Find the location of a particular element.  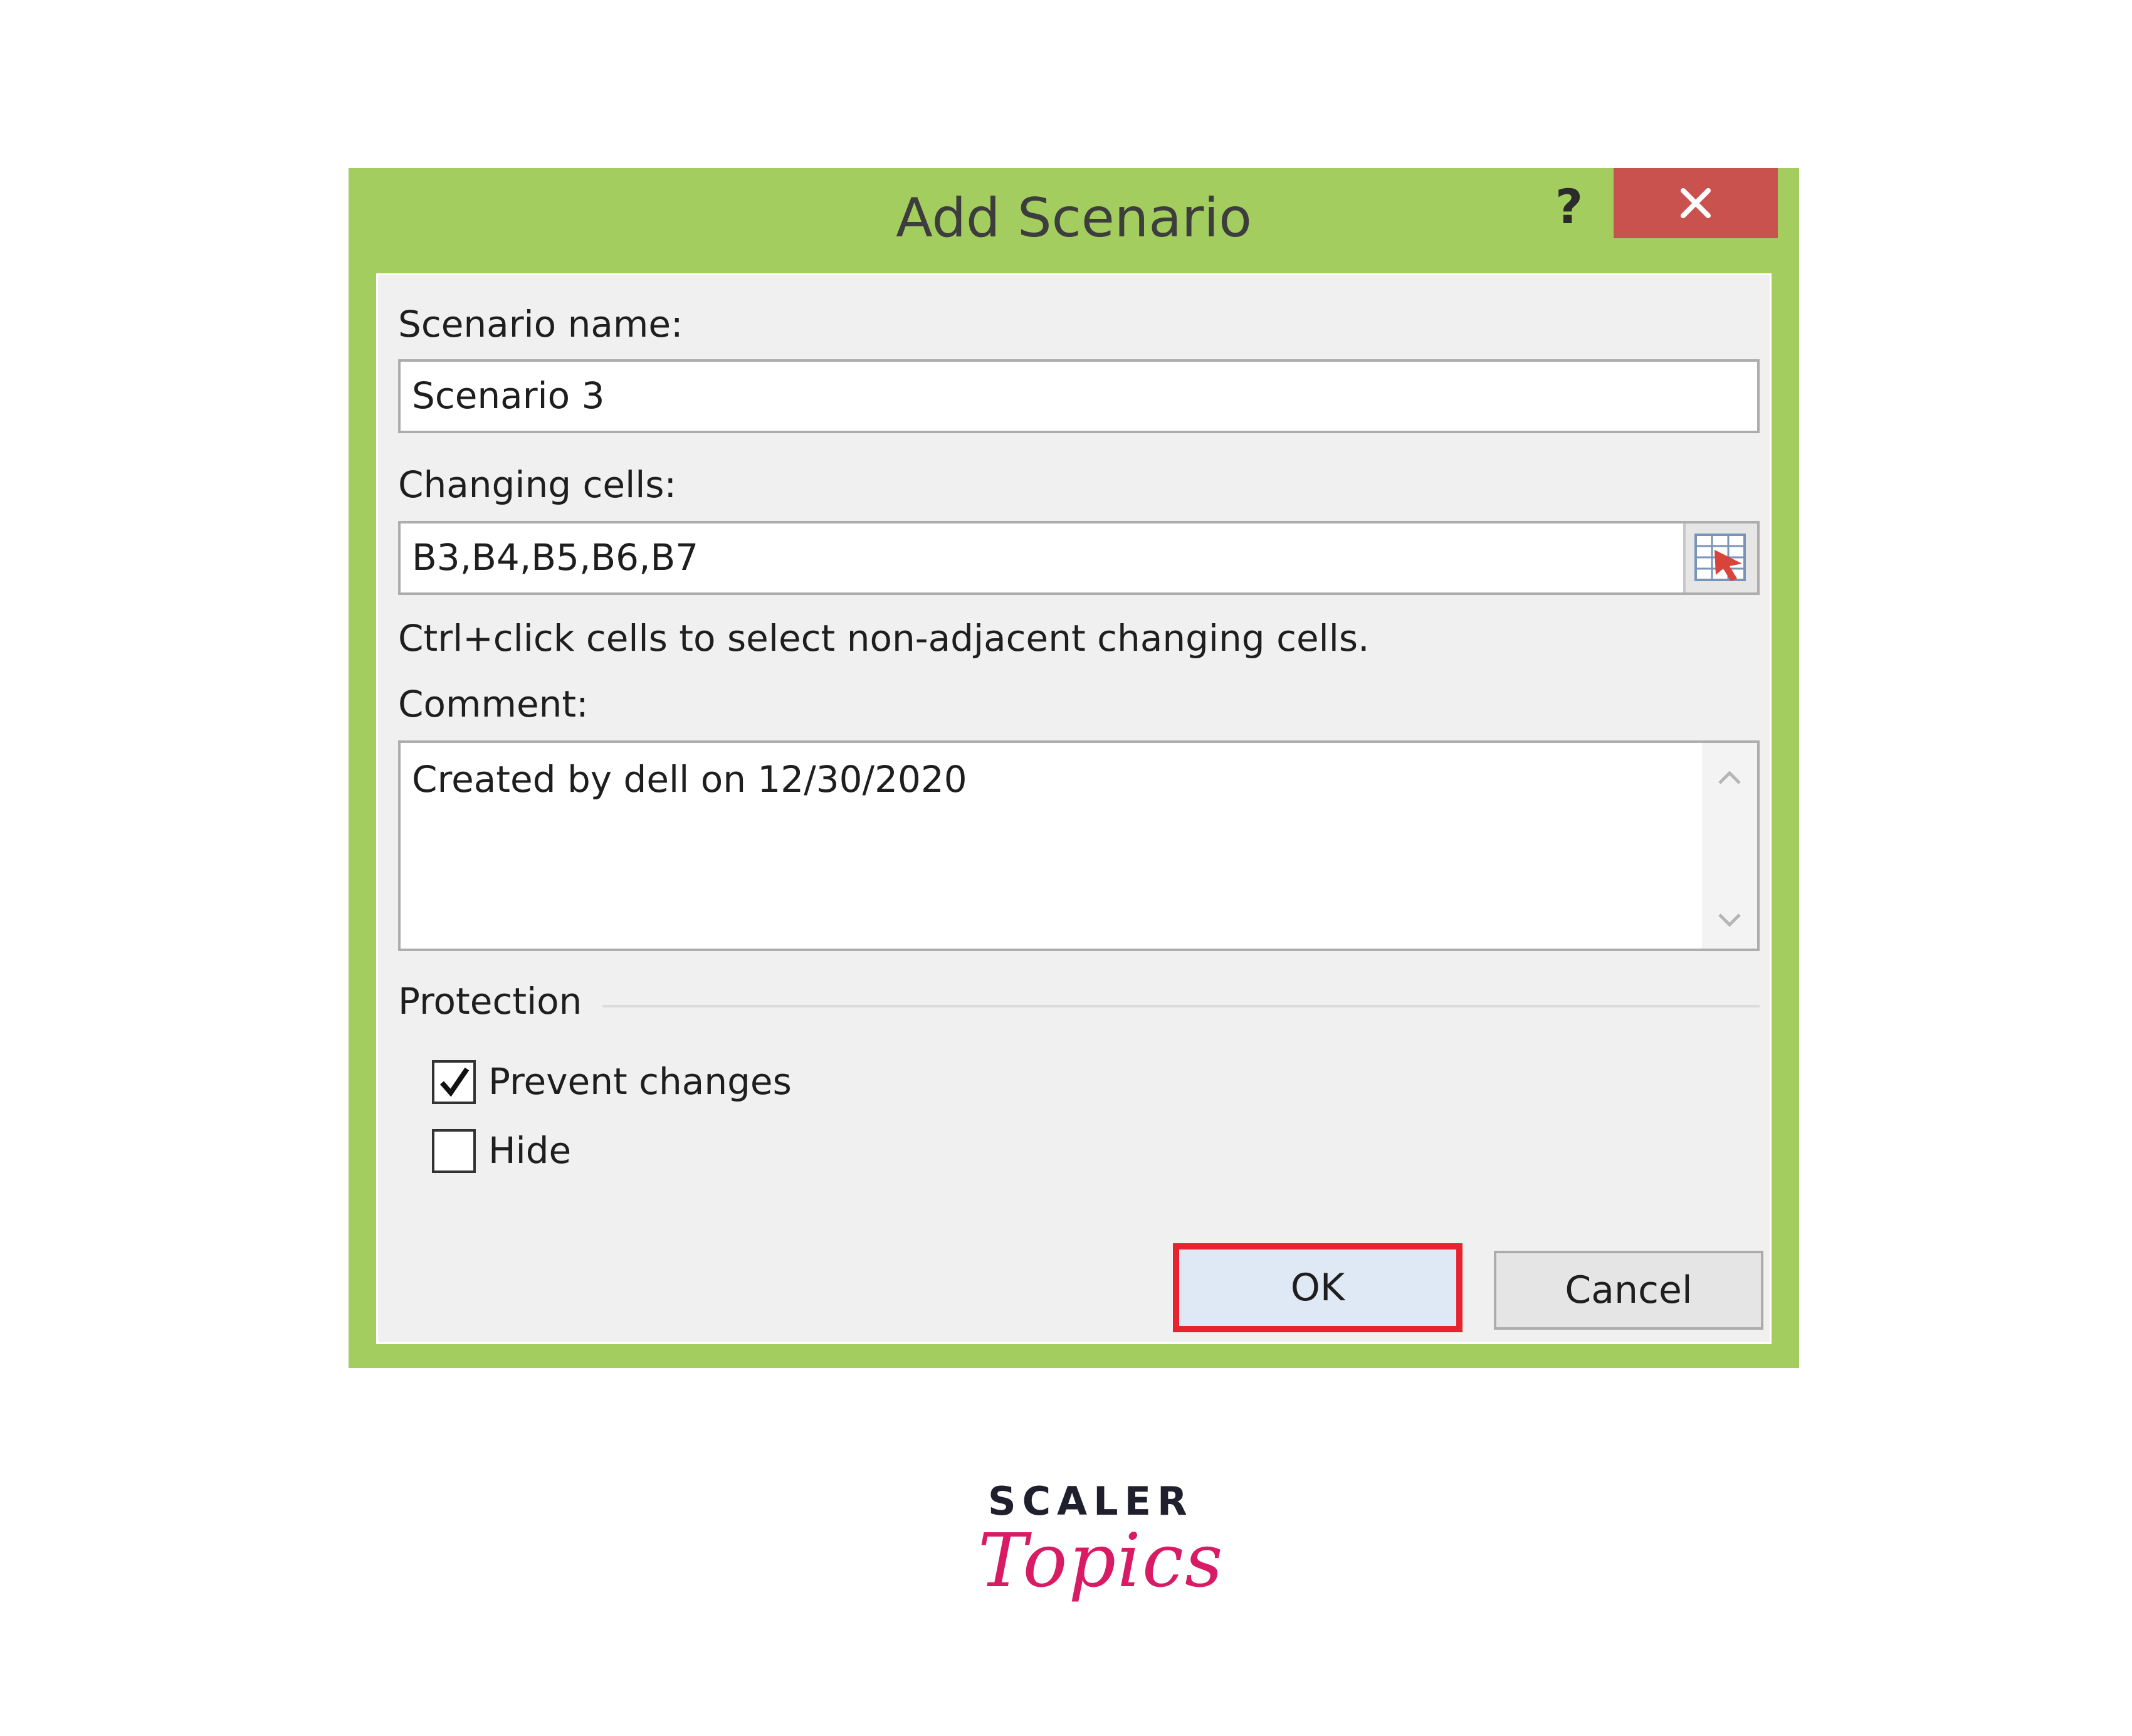

scenario-name-input: Scenario 3 is located at coordinates (1079, 396).